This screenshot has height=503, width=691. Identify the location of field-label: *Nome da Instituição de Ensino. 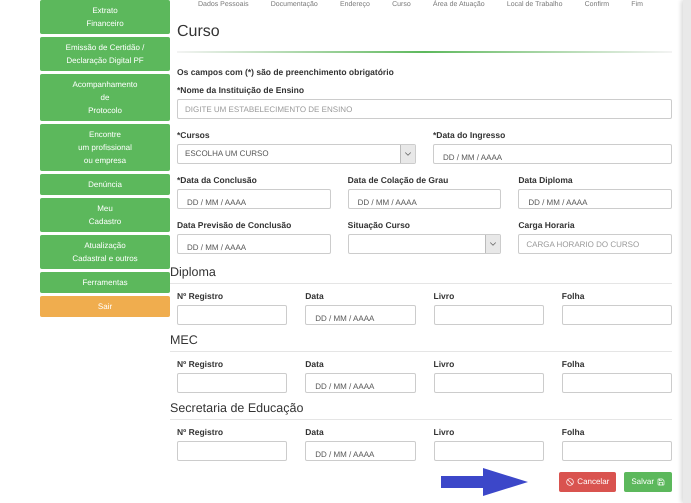
(241, 90).